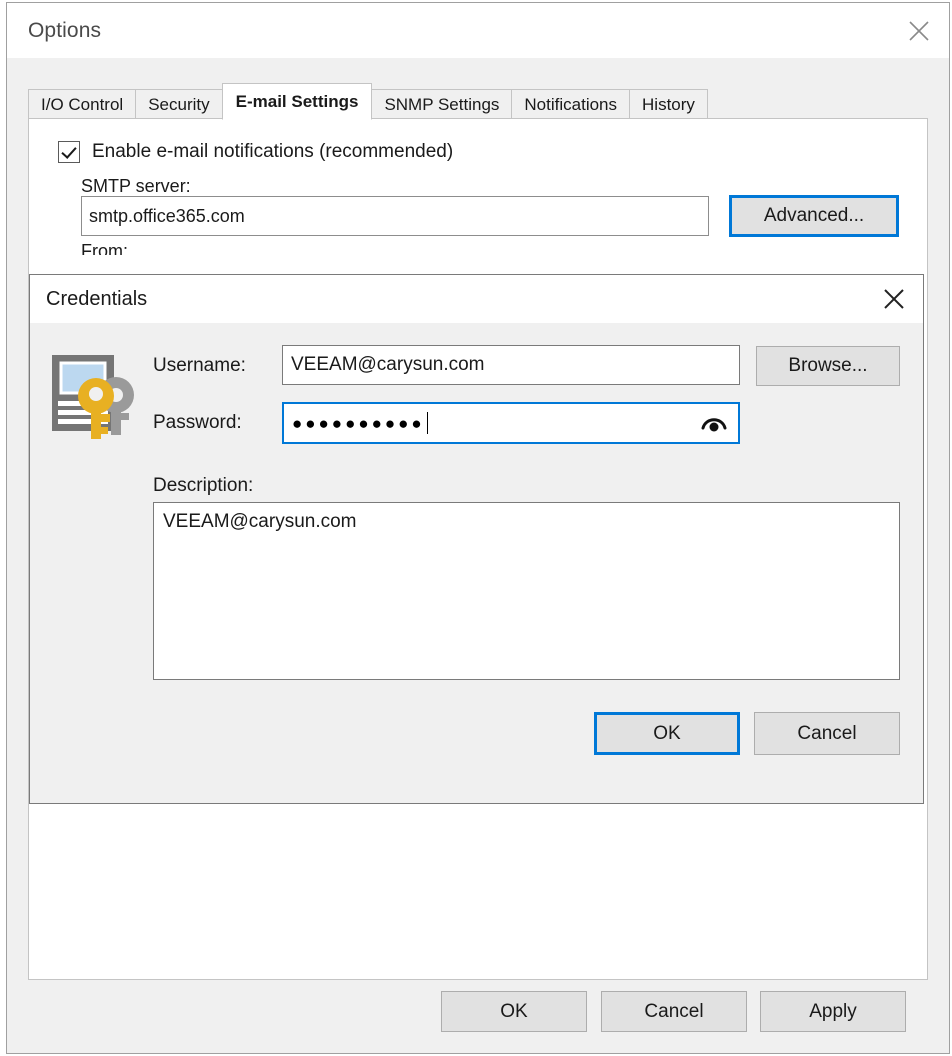  I want to click on credentials-cancel-button: Cancel, so click(827, 733).